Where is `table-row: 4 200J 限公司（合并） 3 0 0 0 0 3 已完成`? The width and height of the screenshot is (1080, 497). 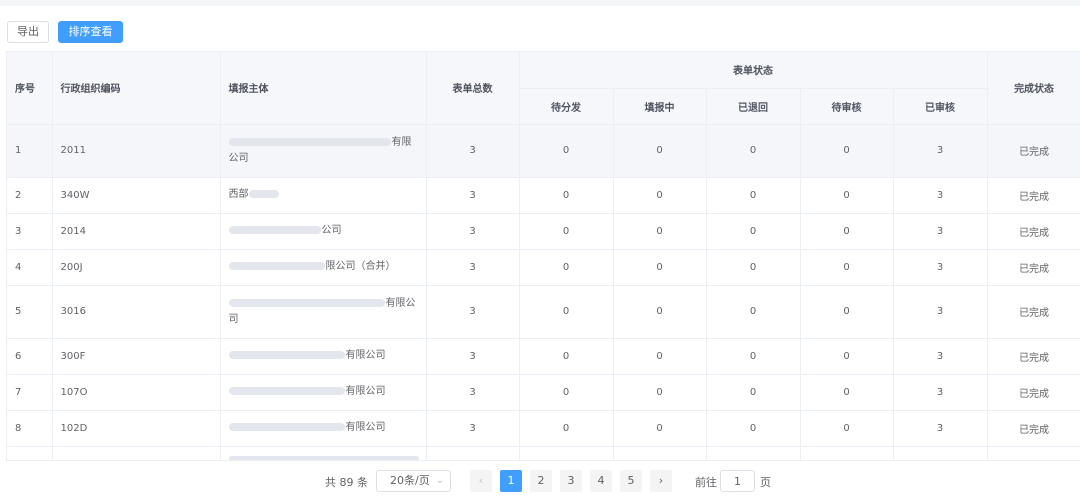
table-row: 4 200J 限公司（合并） 3 0 0 0 0 3 已完成 is located at coordinates (543, 267).